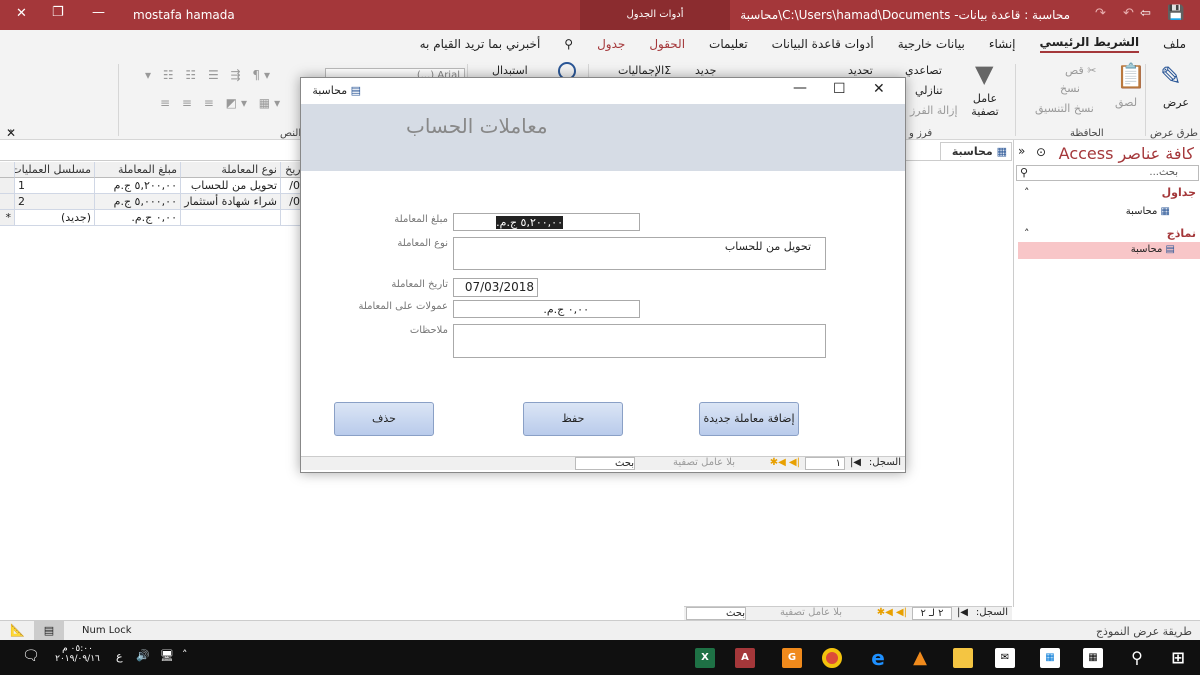  What do you see at coordinates (209, 75) in the screenshot?
I see `paragraph-icons: ▾¶ ⇶ ☰ ☷ ☷ ▾` at bounding box center [209, 75].